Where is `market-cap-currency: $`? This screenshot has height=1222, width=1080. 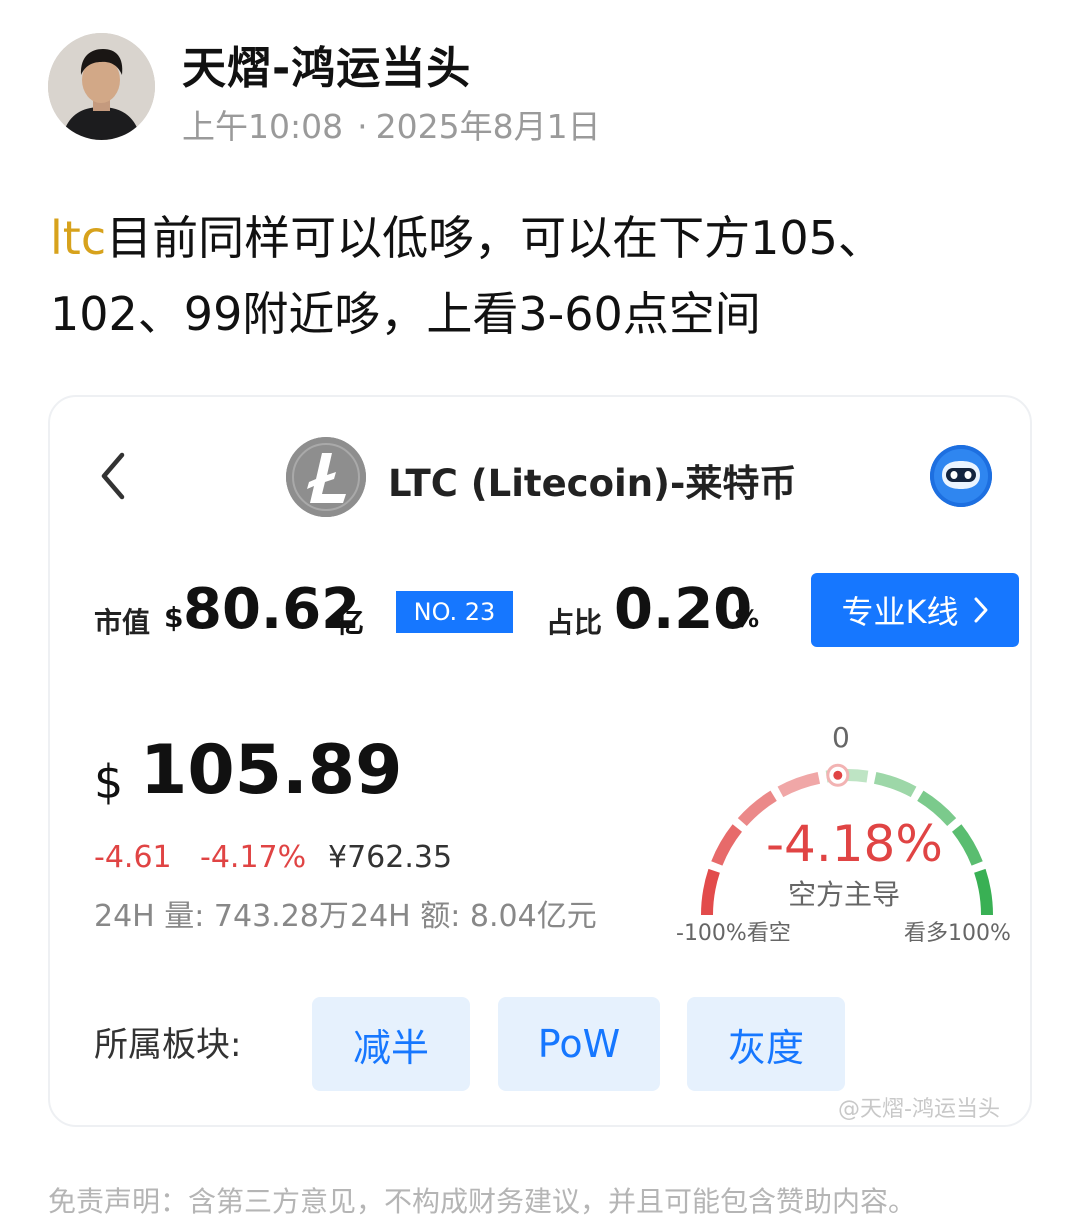 market-cap-currency: $ is located at coordinates (174, 617).